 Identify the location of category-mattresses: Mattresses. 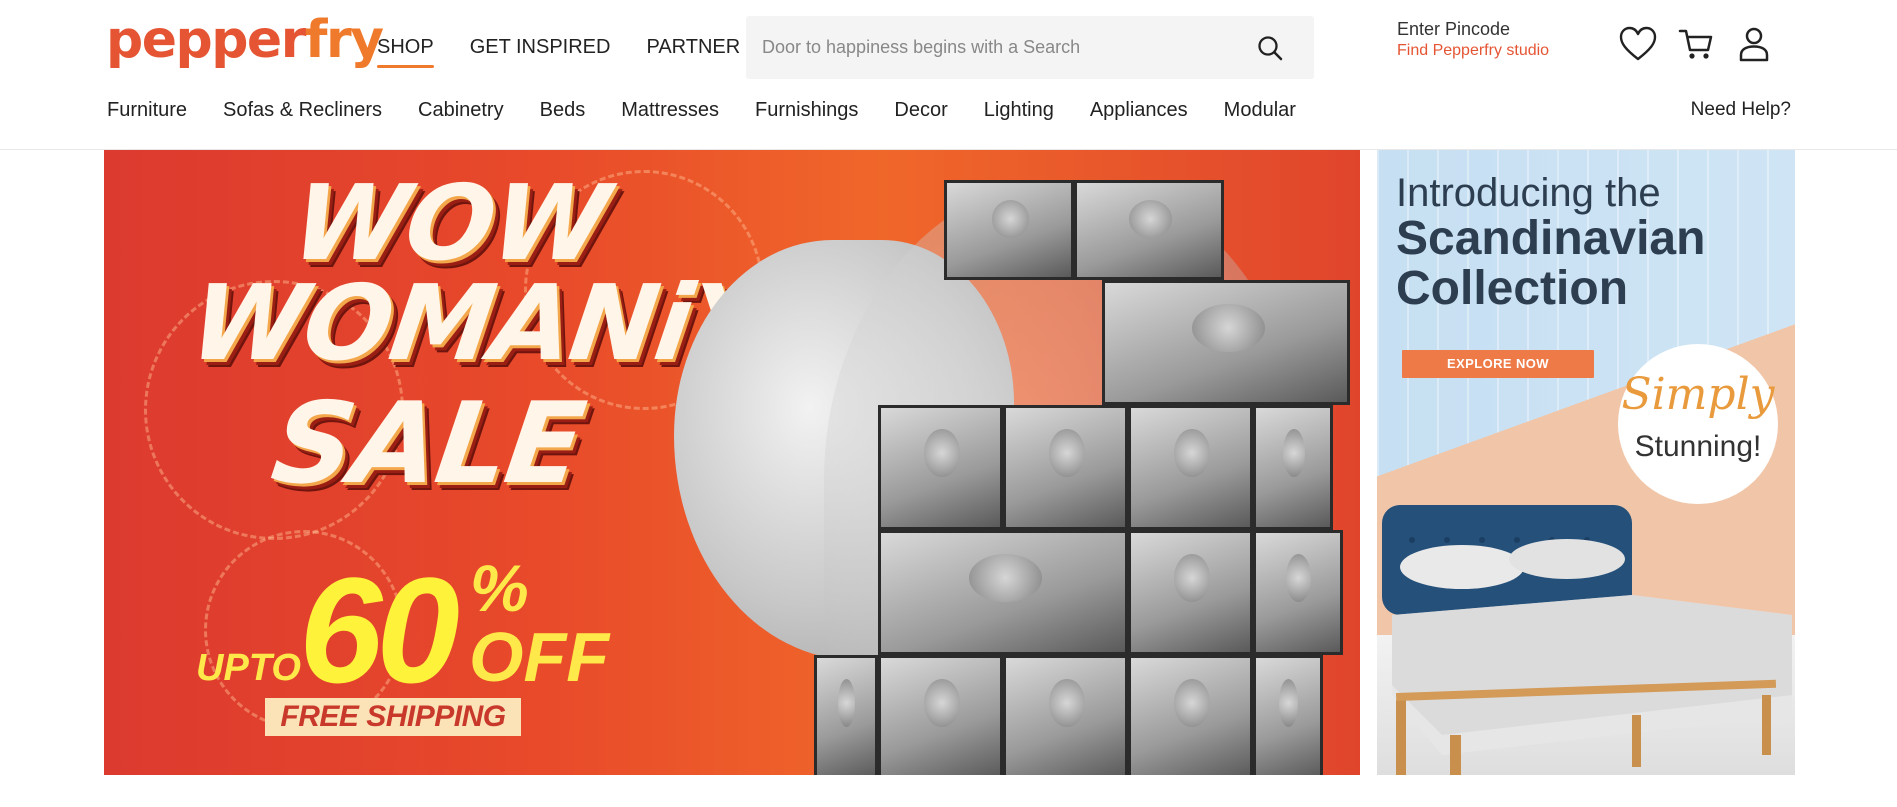
(670, 110).